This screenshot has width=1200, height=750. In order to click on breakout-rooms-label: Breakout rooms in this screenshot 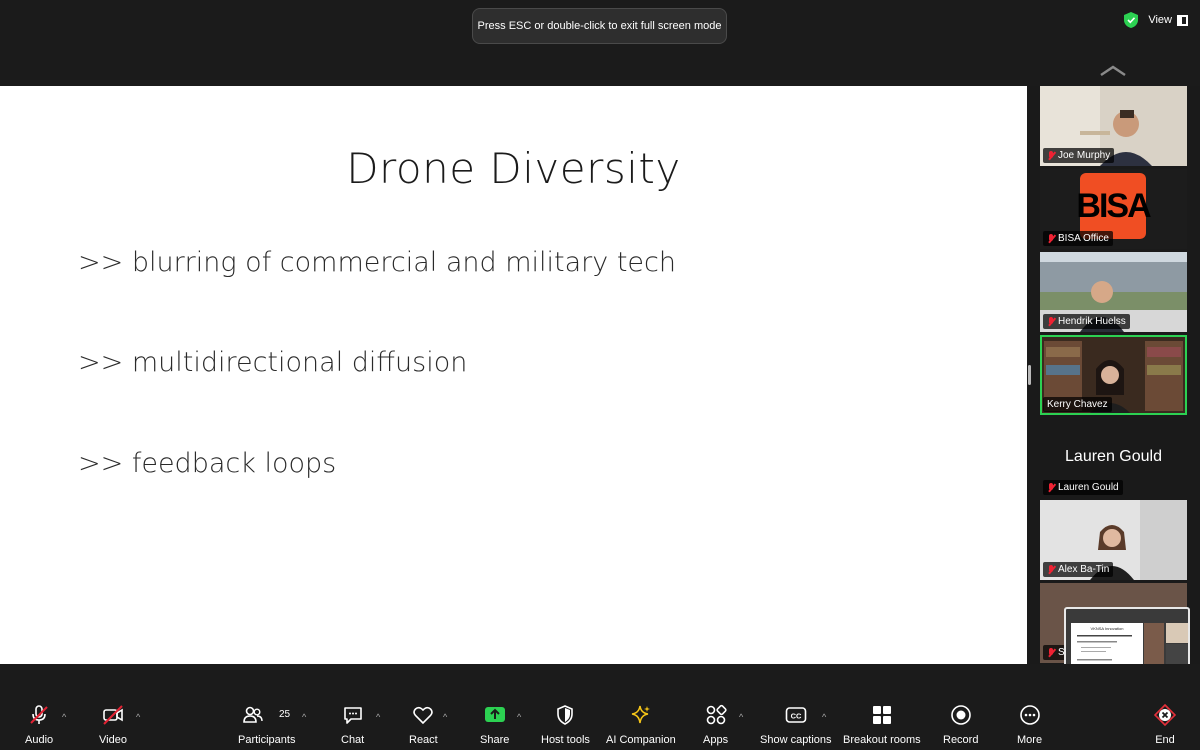, I will do `click(882, 740)`.